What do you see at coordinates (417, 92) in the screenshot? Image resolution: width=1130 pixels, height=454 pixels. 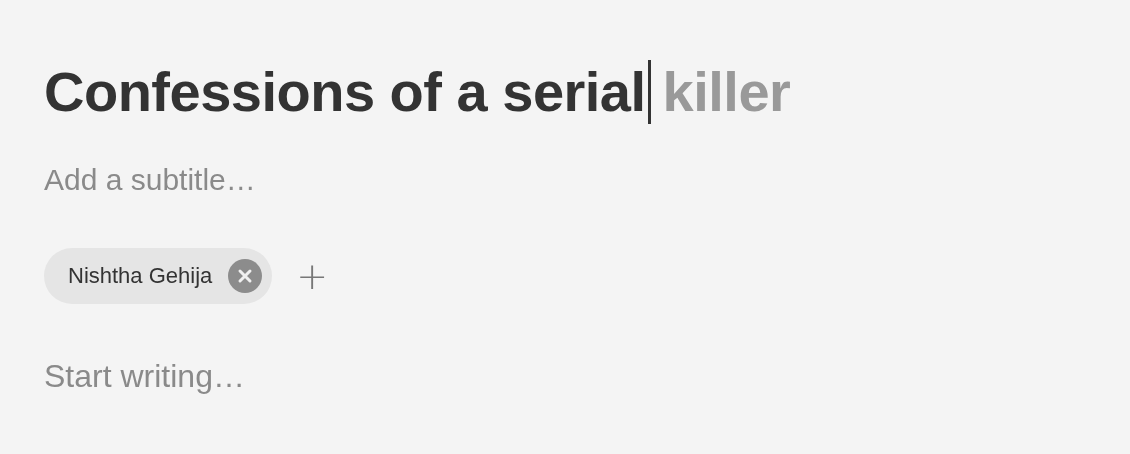 I see `title-field: Confessions of a serial killer` at bounding box center [417, 92].